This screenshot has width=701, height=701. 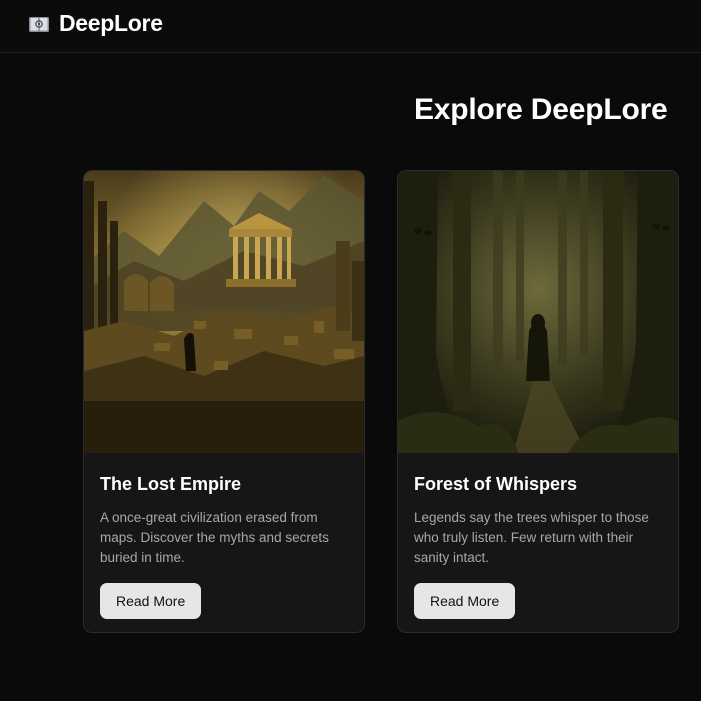 I want to click on brand-logo: DeepLore, so click(x=95, y=23).